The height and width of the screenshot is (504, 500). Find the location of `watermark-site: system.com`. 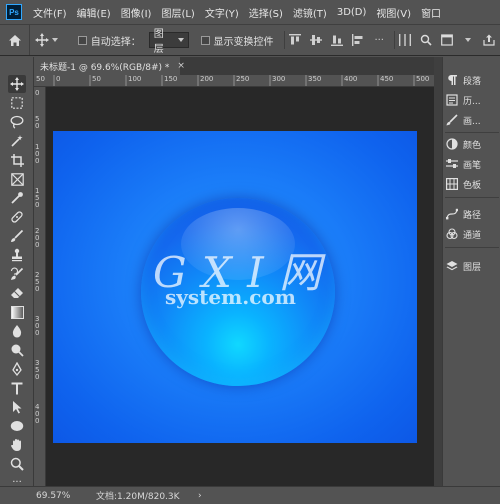

watermark-site: system.com is located at coordinates (230, 297).